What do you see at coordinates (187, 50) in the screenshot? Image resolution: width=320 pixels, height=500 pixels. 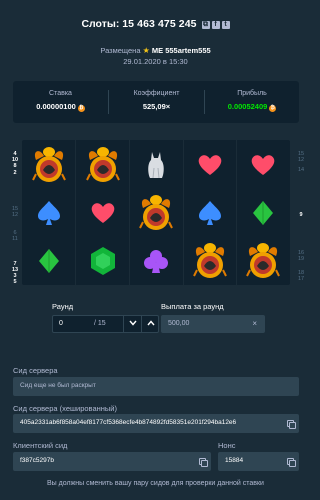 I see `username-link: 555artem555` at bounding box center [187, 50].